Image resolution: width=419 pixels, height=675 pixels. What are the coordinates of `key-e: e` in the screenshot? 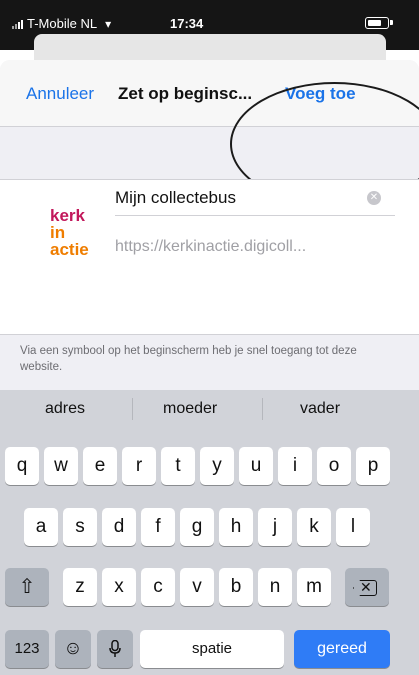 It's located at (100, 466).